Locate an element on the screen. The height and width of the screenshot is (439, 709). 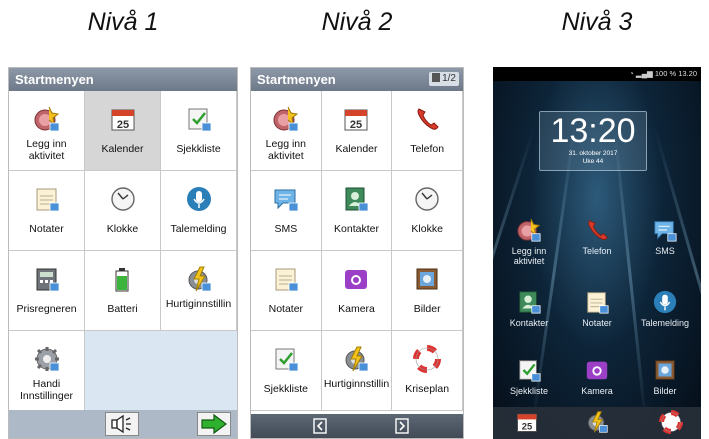
app-tile-label: Telefon is located at coordinates (427, 149).